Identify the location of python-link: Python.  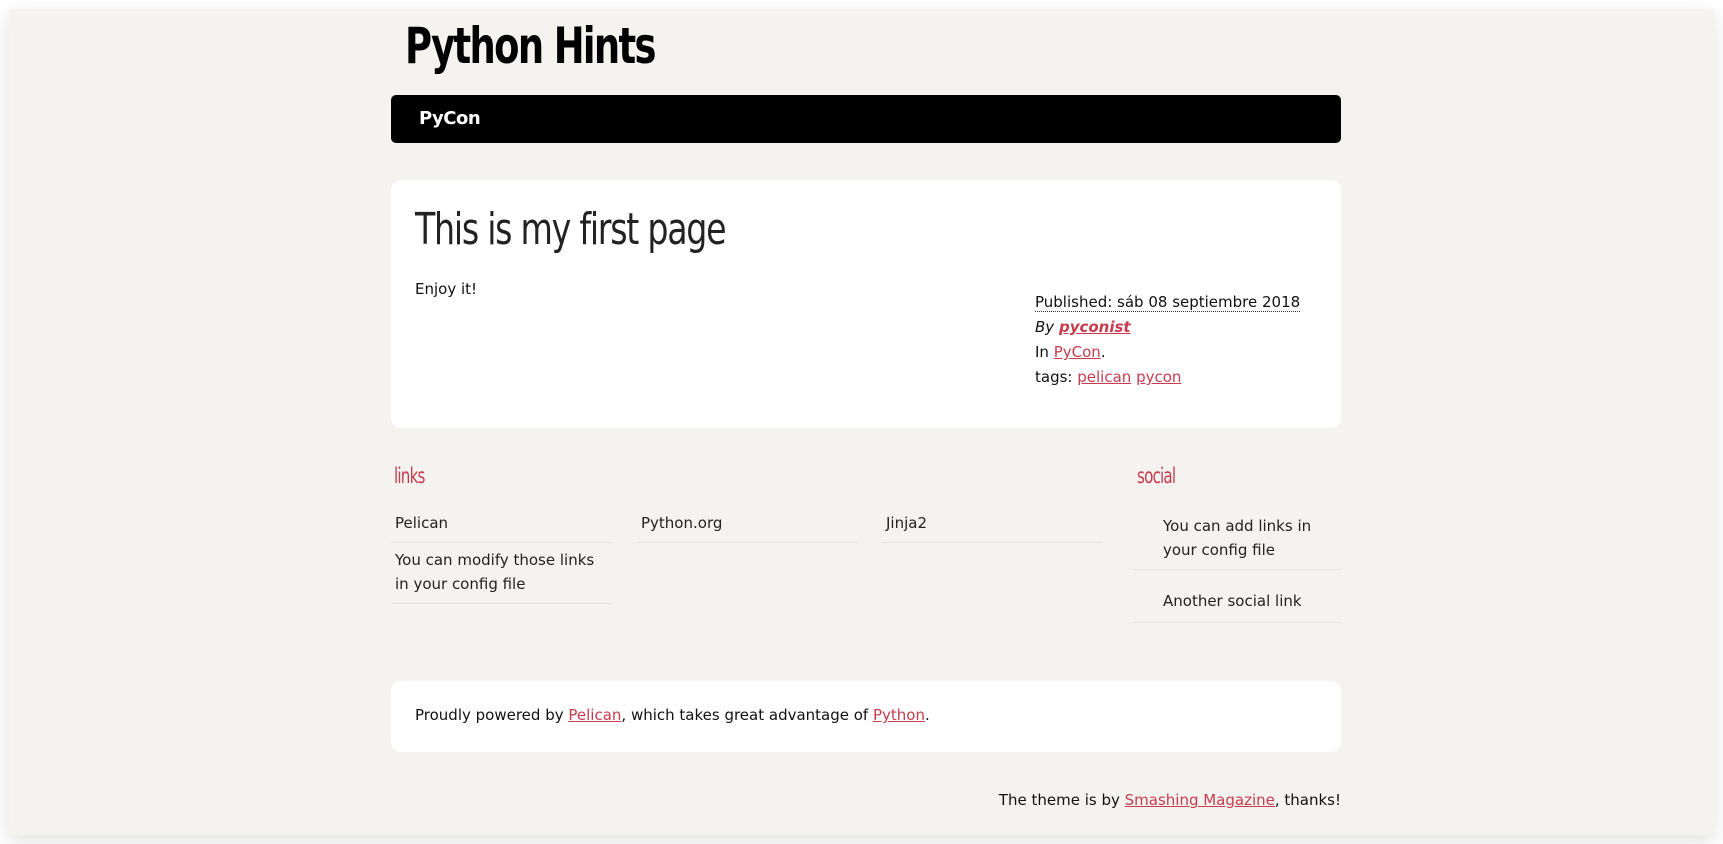
(899, 715).